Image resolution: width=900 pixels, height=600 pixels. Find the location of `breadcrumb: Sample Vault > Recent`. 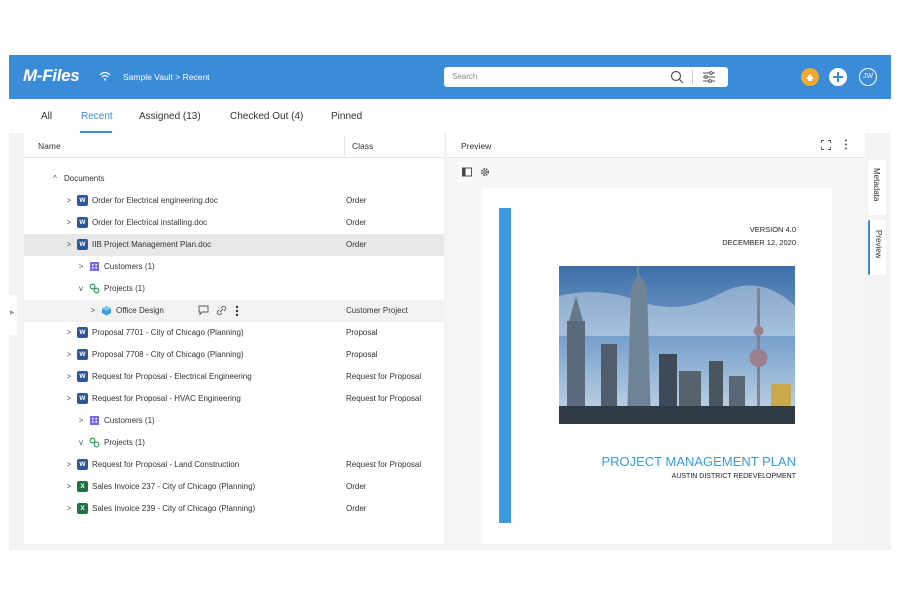

breadcrumb: Sample Vault > Recent is located at coordinates (166, 77).